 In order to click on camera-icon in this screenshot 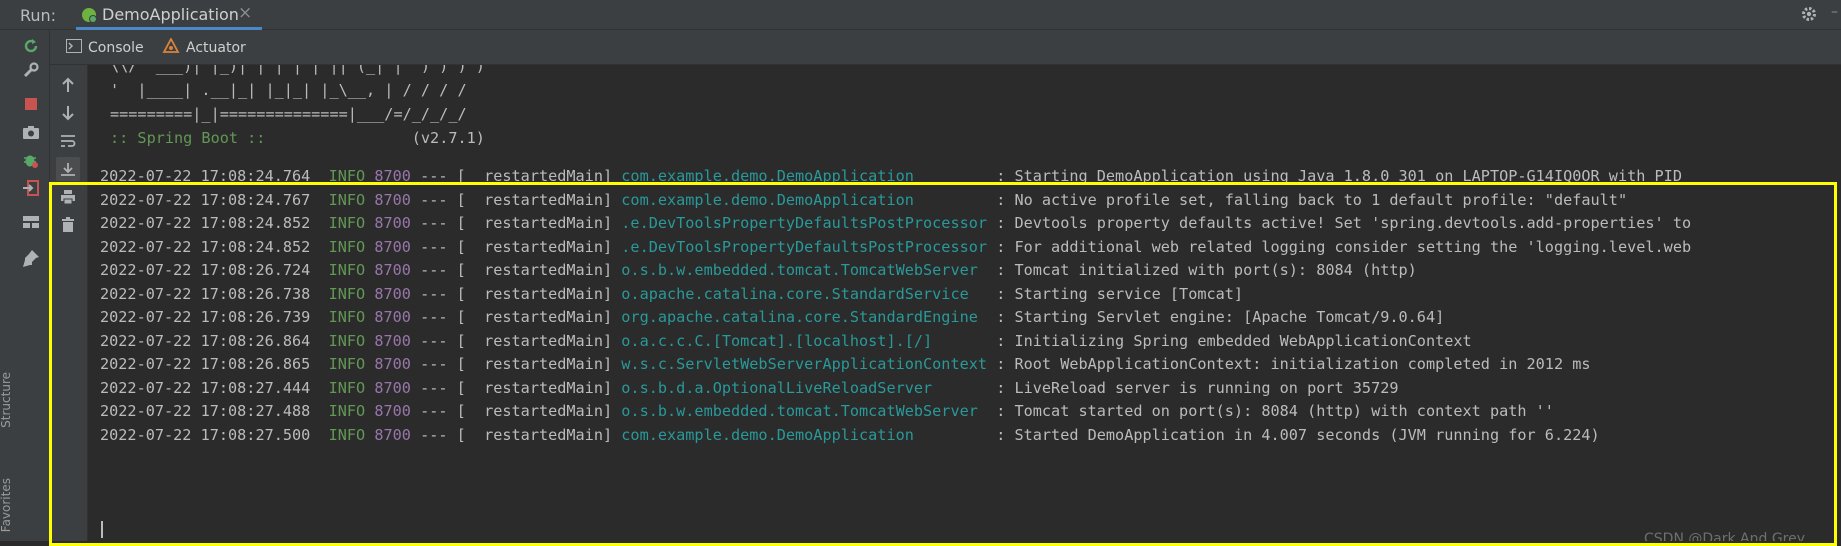, I will do `click(31, 132)`.